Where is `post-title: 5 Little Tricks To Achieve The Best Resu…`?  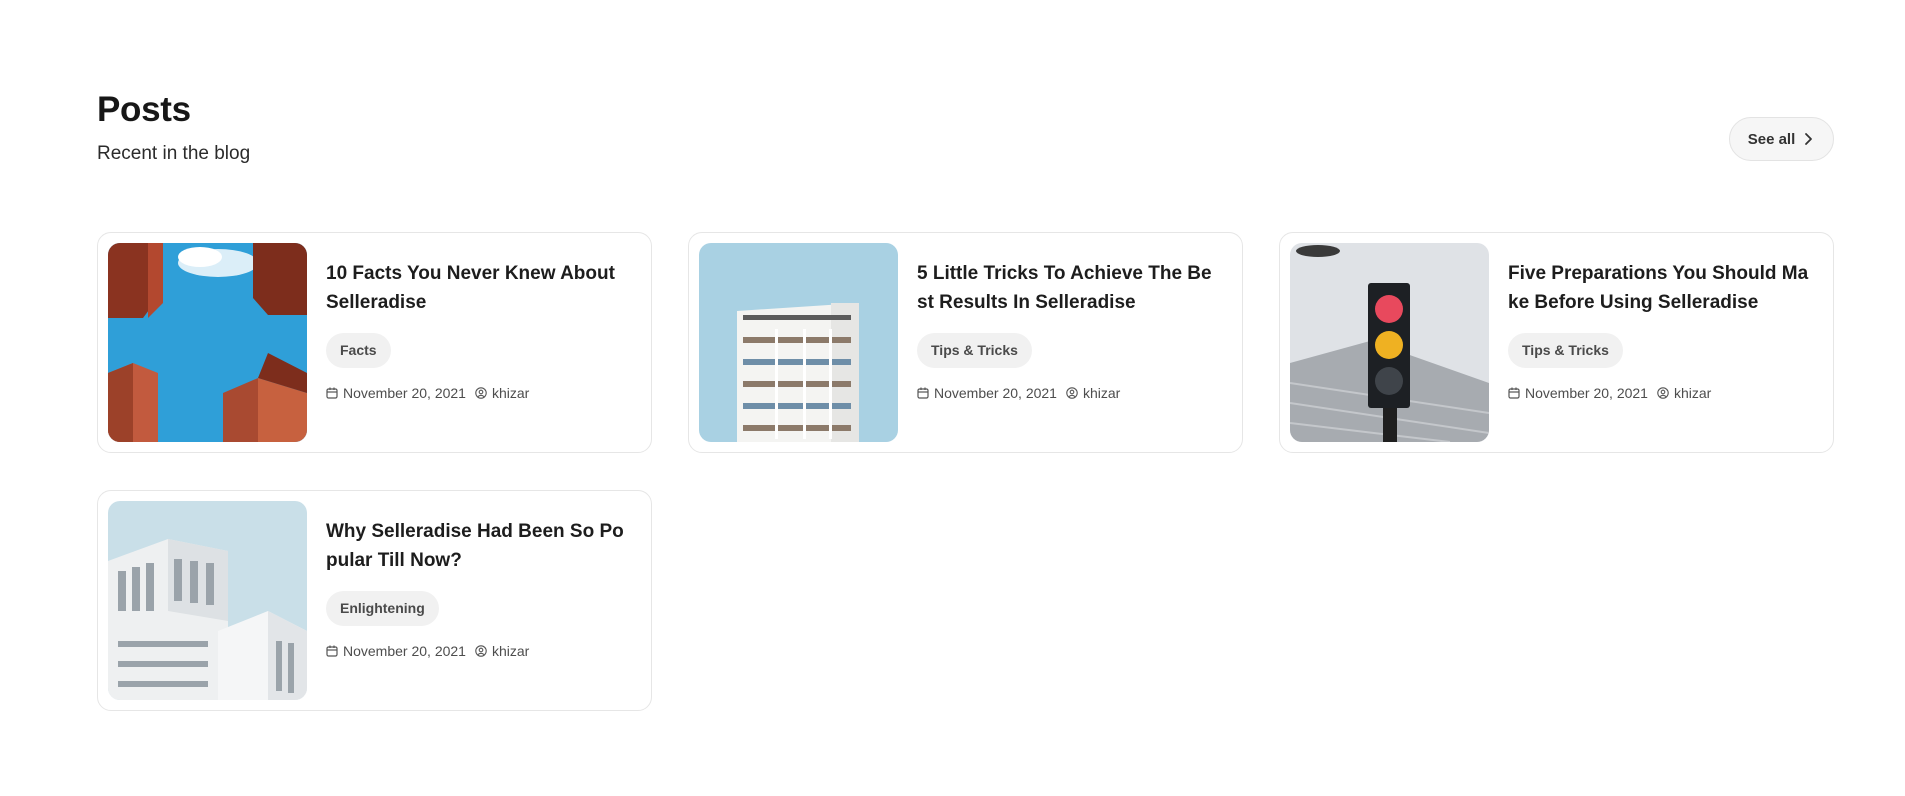 post-title: 5 Little Tricks To Achieve The Best Resu… is located at coordinates (1069, 288).